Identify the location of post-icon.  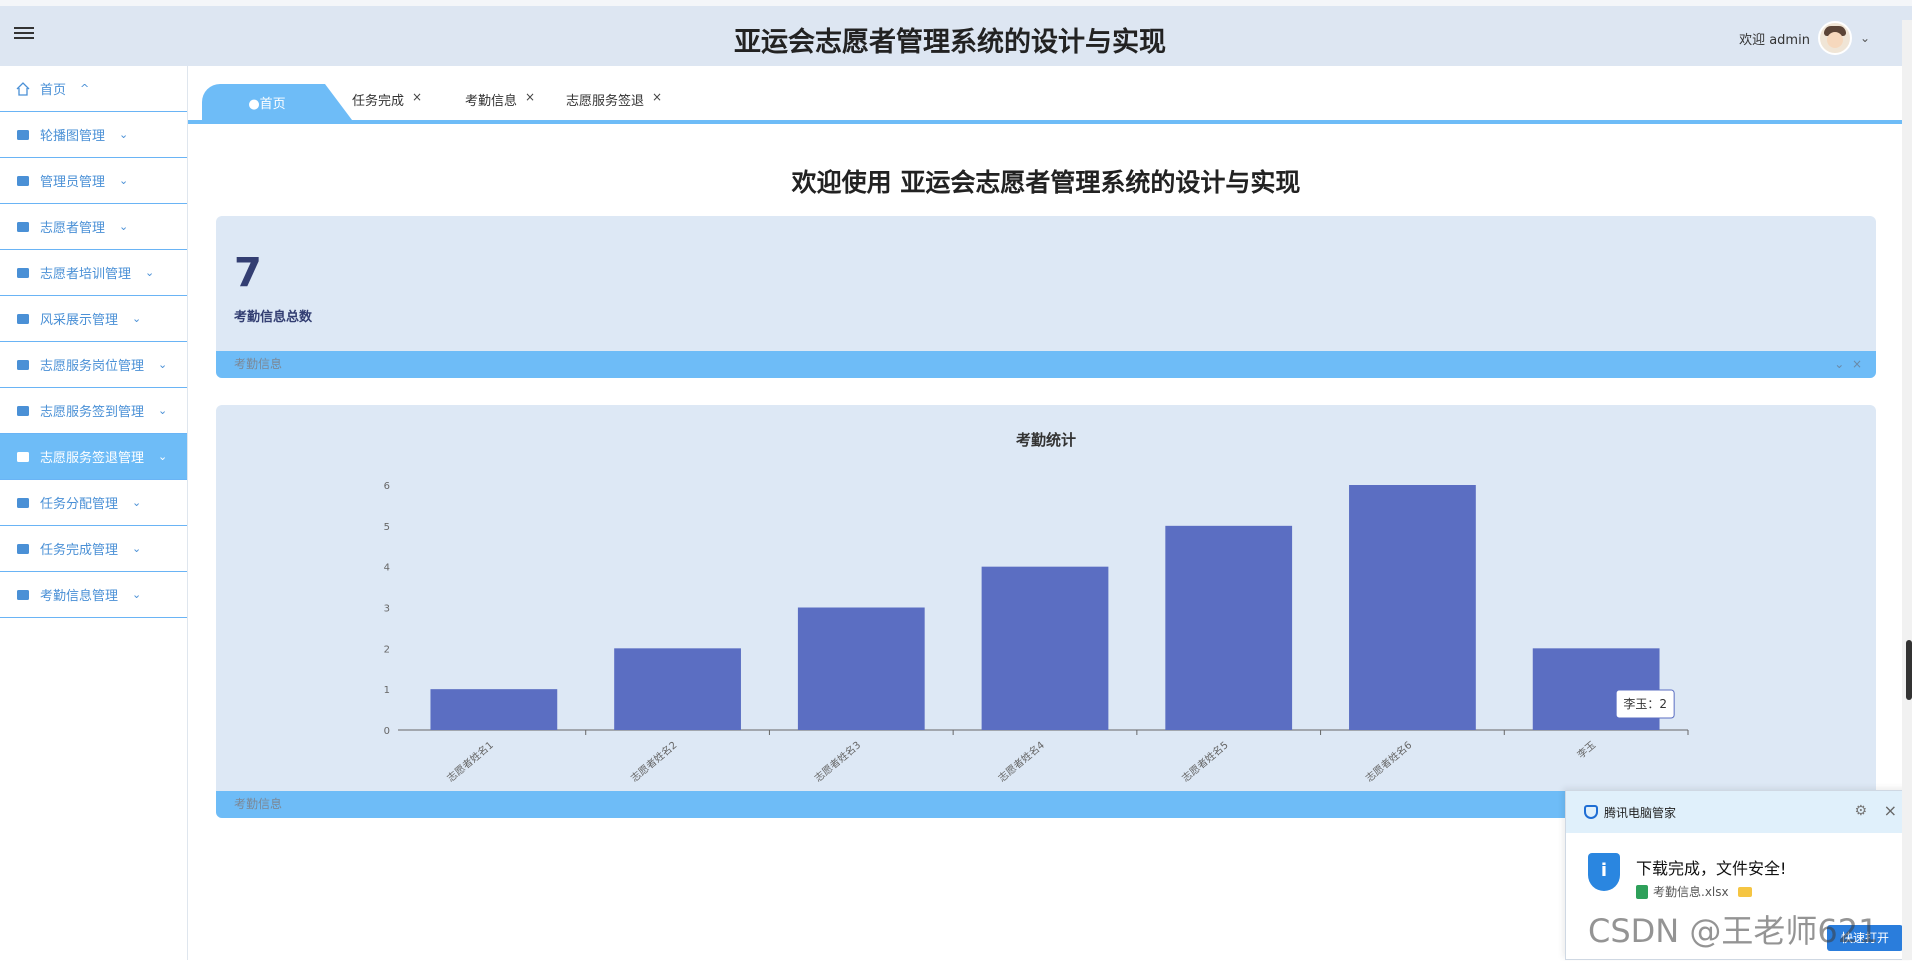
(23, 365).